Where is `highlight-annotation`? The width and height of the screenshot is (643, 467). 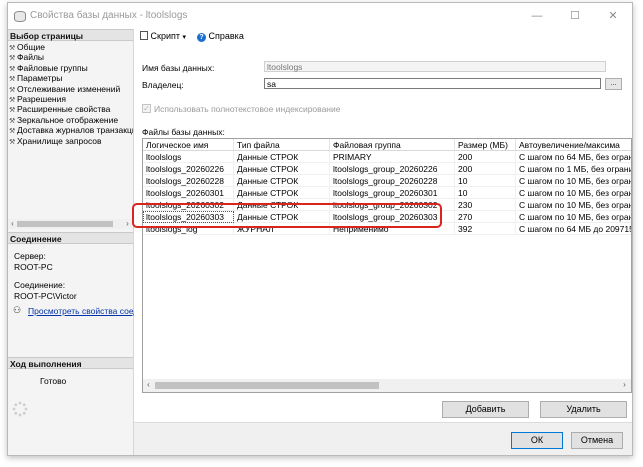 highlight-annotation is located at coordinates (287, 215).